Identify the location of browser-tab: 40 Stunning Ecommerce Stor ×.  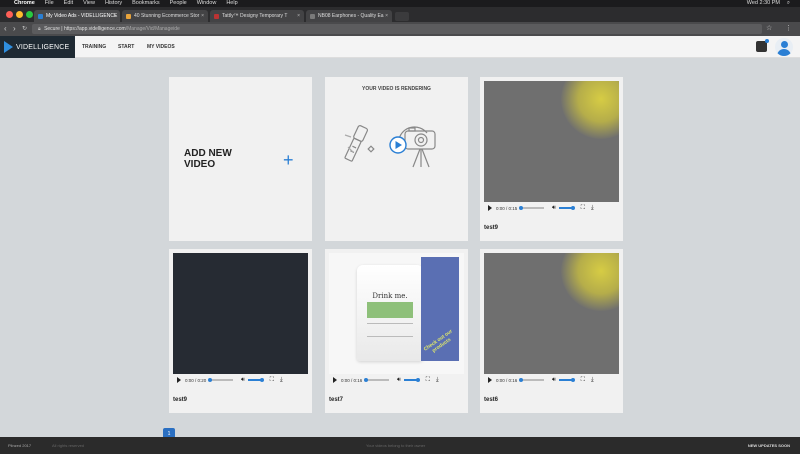
(165, 16).